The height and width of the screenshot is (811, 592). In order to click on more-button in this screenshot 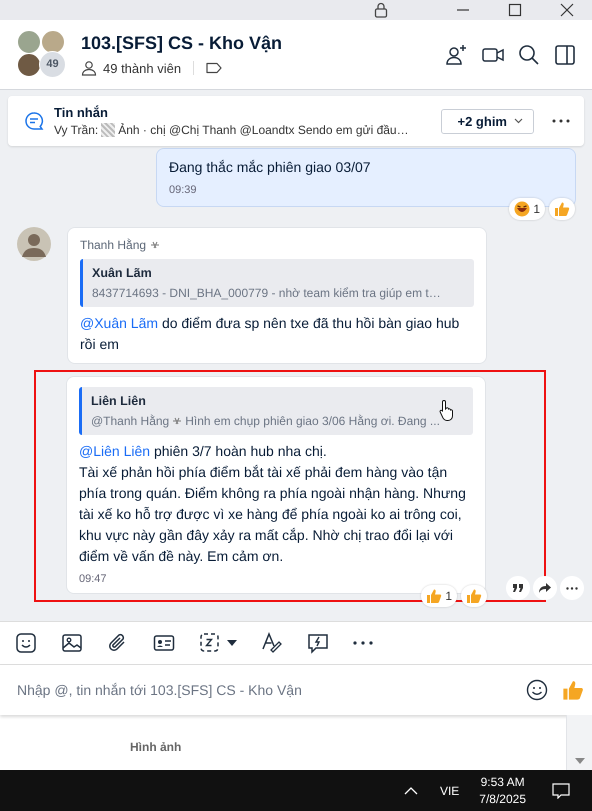, I will do `click(572, 588)`.